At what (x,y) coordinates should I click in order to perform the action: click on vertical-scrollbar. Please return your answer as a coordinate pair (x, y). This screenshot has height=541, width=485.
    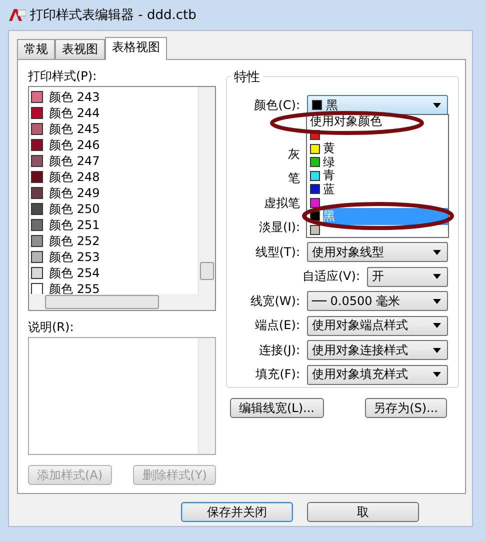
    Looking at the image, I should click on (206, 190).